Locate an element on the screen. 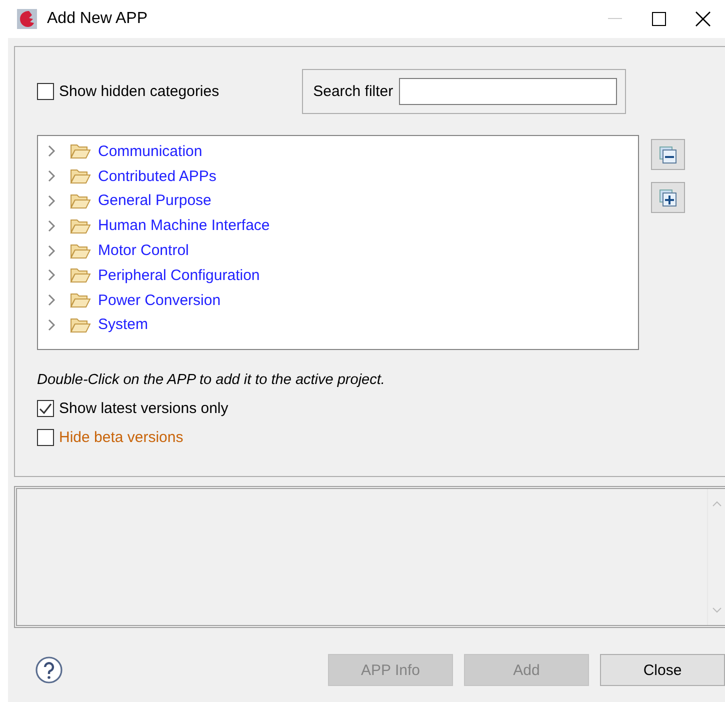  search-label: Search filter is located at coordinates (353, 91).